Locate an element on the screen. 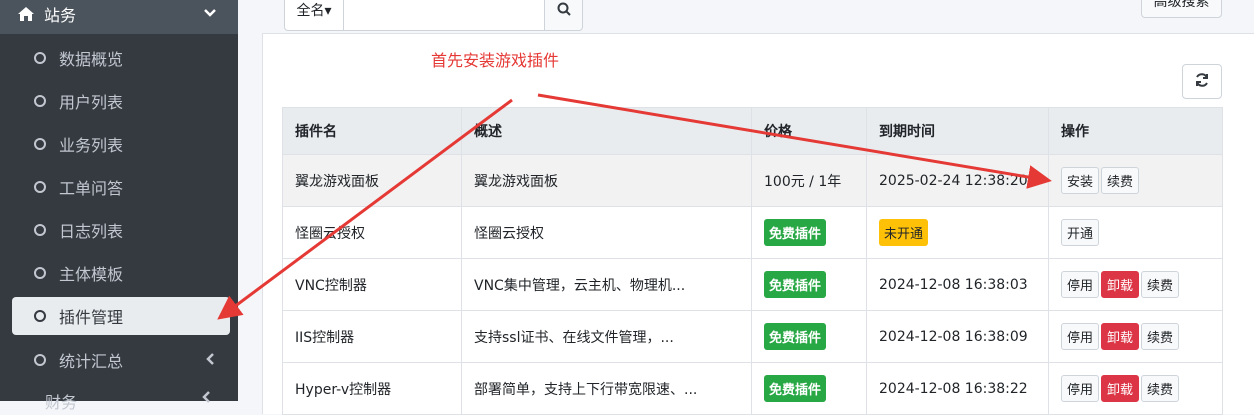 The image size is (1254, 415). refresh-icon is located at coordinates (1202, 82).